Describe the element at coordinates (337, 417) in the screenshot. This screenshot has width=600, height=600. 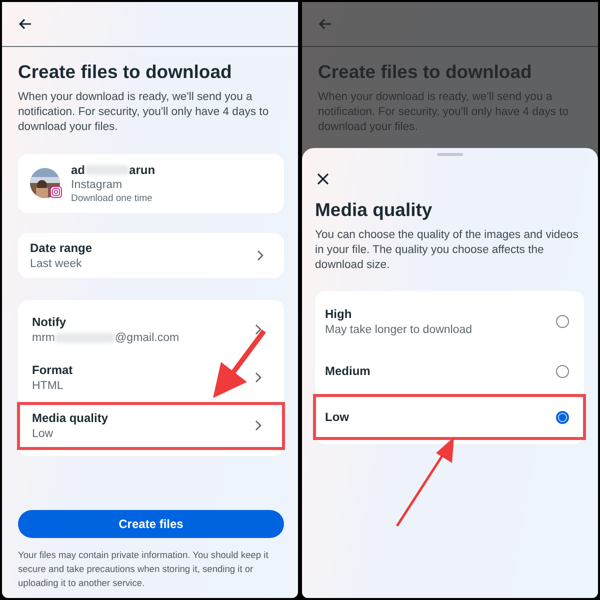
I see `option-label: Low` at that location.